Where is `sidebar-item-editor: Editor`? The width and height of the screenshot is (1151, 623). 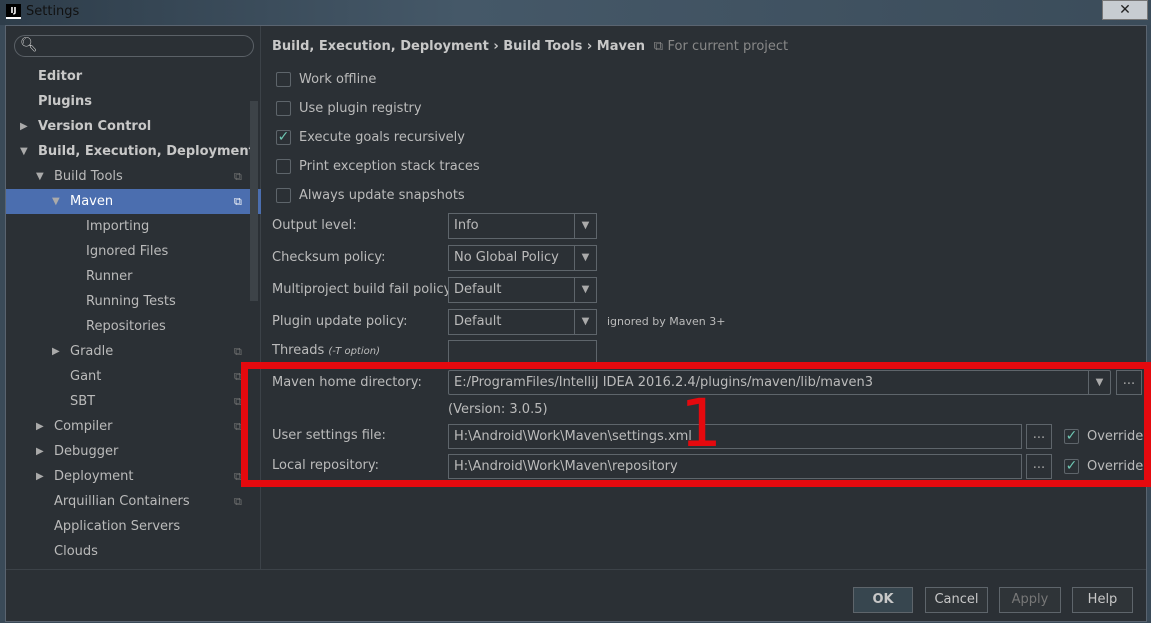 sidebar-item-editor: Editor is located at coordinates (128, 76).